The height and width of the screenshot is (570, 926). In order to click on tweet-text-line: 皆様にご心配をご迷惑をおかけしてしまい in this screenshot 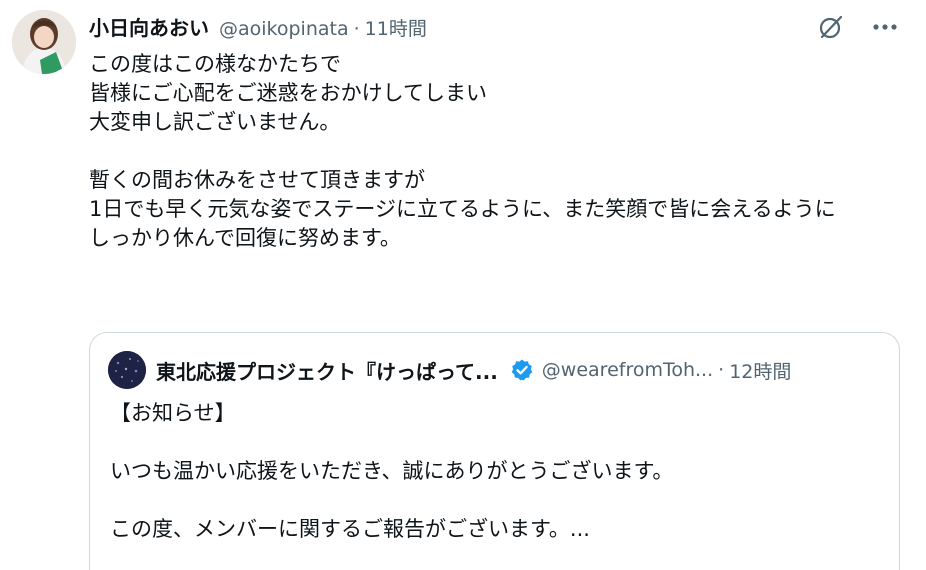, I will do `click(288, 93)`.